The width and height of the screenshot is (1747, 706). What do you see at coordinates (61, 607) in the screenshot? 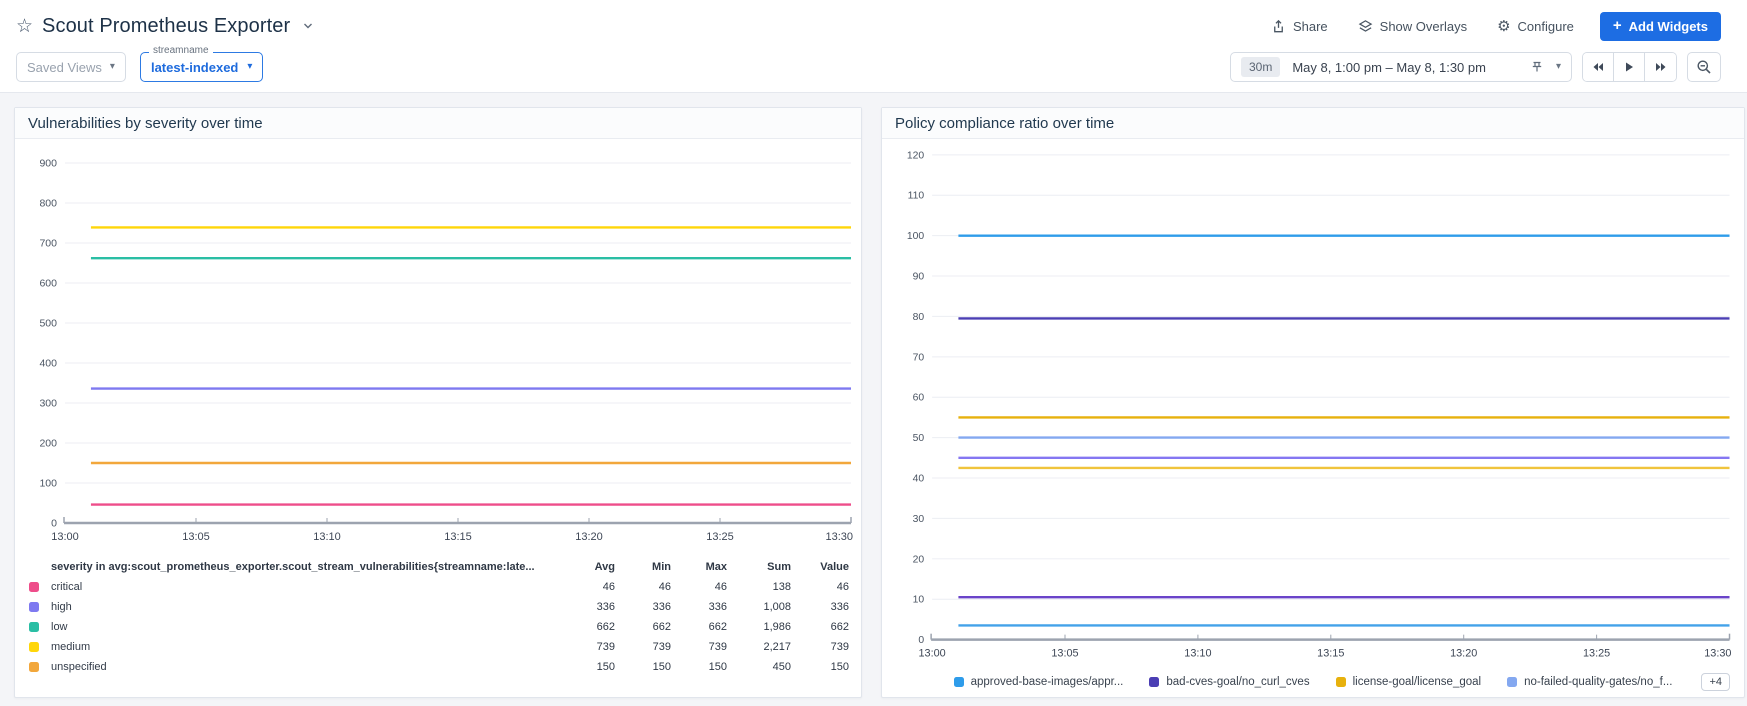
I see `series-name: high` at bounding box center [61, 607].